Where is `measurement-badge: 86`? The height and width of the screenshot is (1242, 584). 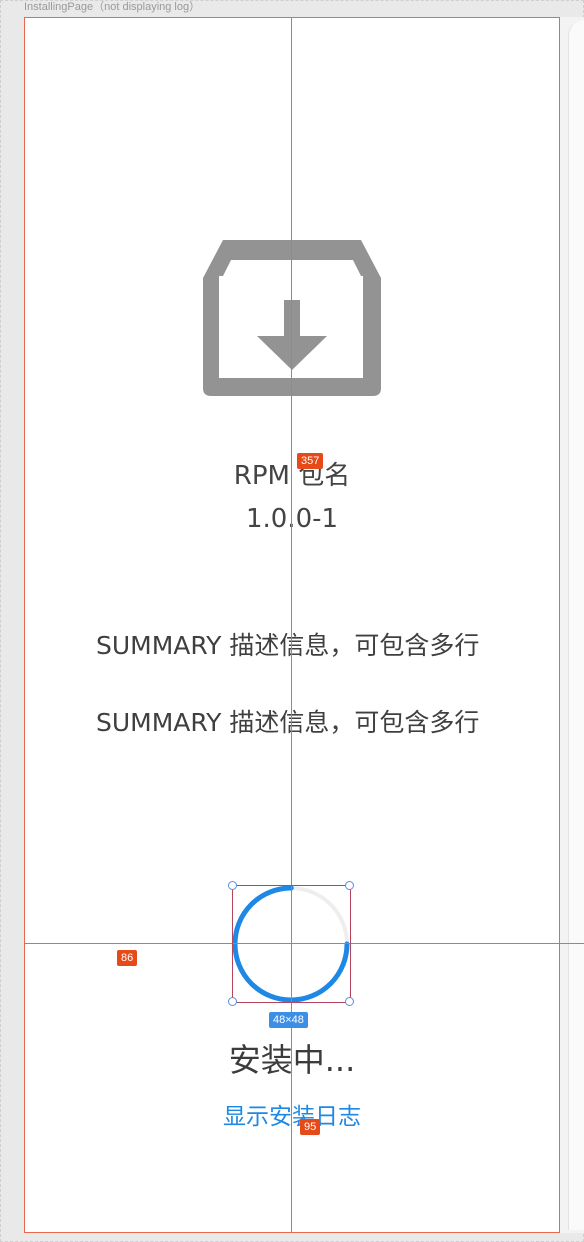 measurement-badge: 86 is located at coordinates (127, 958).